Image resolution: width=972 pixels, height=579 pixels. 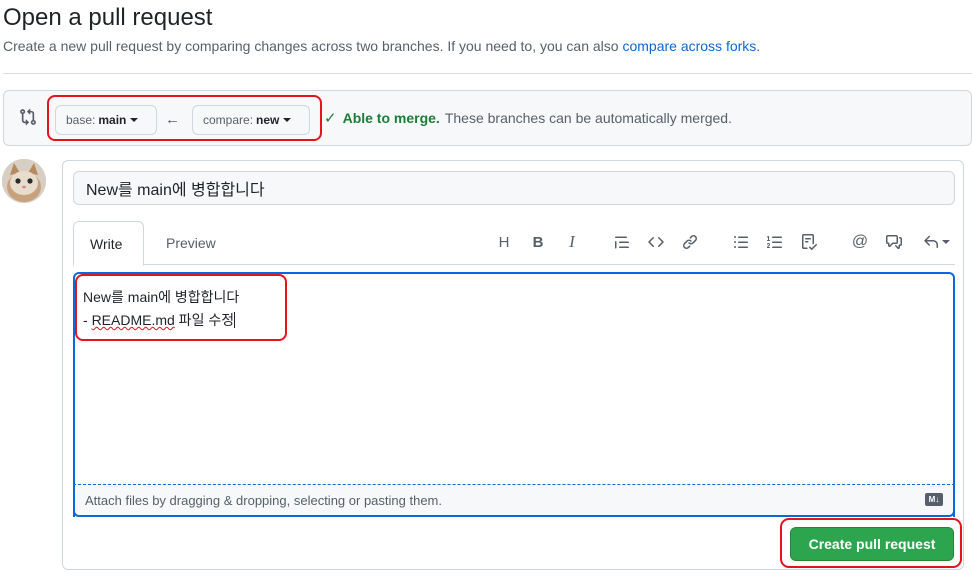 I want to click on base-branch-button: base: main, so click(x=106, y=120).